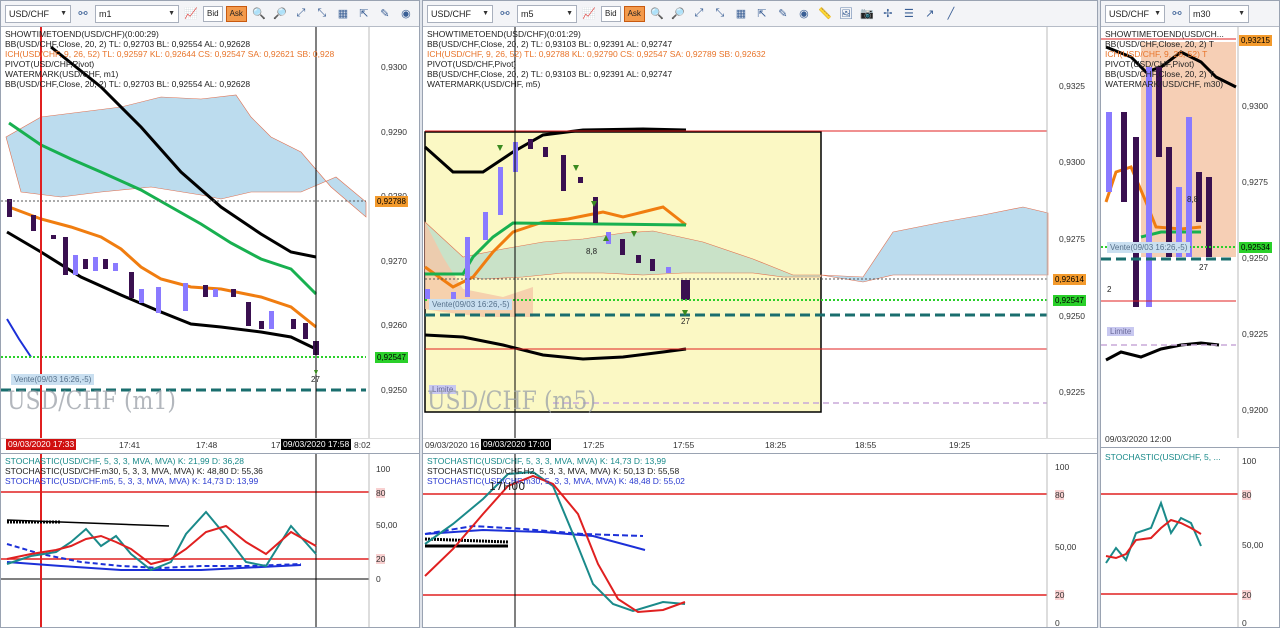  I want to click on camera-icon: 📷, so click(867, 14).